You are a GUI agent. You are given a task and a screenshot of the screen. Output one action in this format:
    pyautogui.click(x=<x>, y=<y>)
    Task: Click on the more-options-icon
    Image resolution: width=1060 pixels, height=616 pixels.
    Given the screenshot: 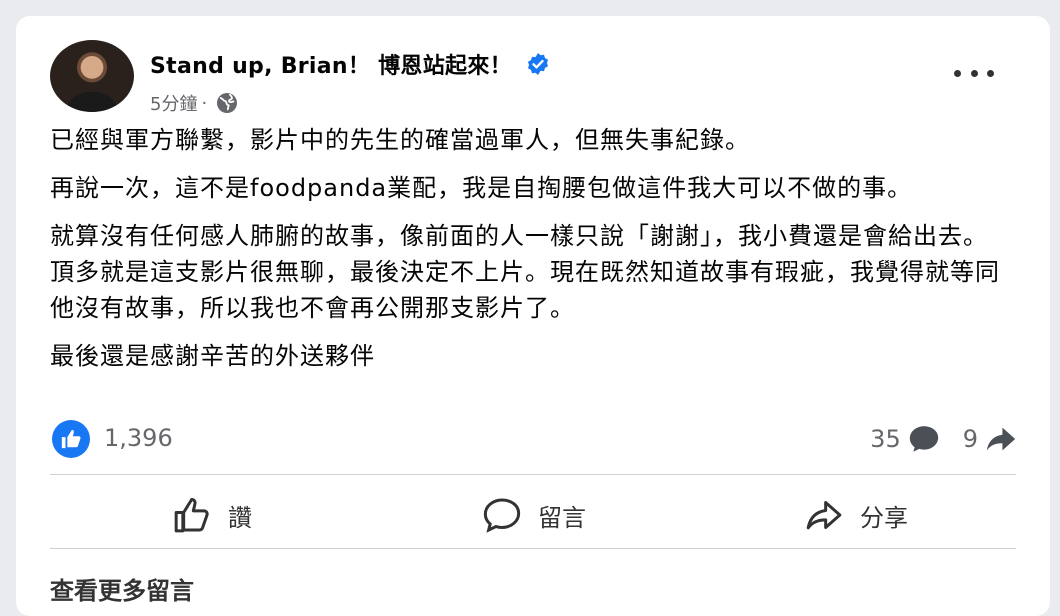 What is the action you would take?
    pyautogui.click(x=974, y=73)
    